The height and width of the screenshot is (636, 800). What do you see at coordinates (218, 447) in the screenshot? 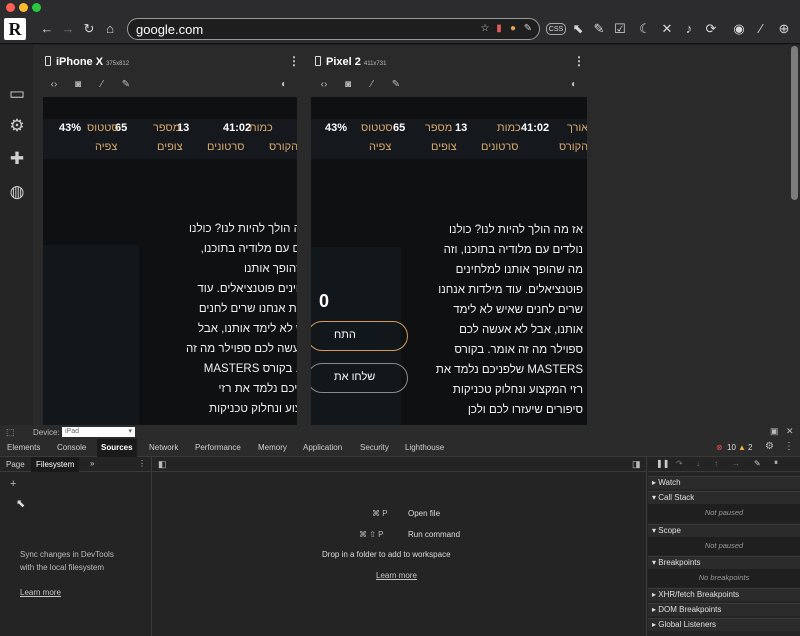
I see `tab-performance: Performance` at bounding box center [218, 447].